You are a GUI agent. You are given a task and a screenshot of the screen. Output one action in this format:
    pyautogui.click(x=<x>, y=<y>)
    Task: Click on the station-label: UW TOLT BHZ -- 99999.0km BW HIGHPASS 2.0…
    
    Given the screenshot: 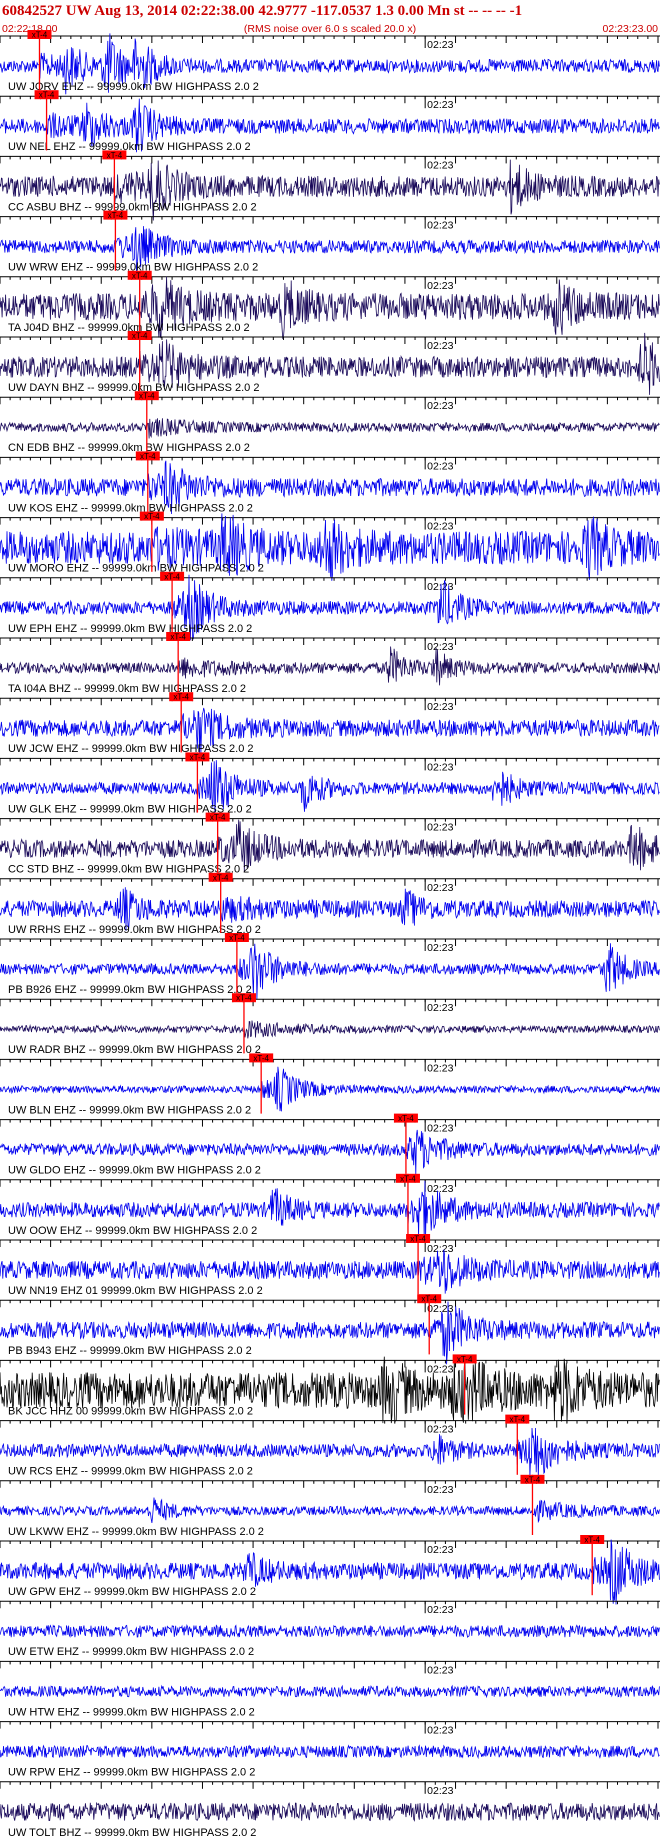 What is the action you would take?
    pyautogui.click(x=132, y=1832)
    